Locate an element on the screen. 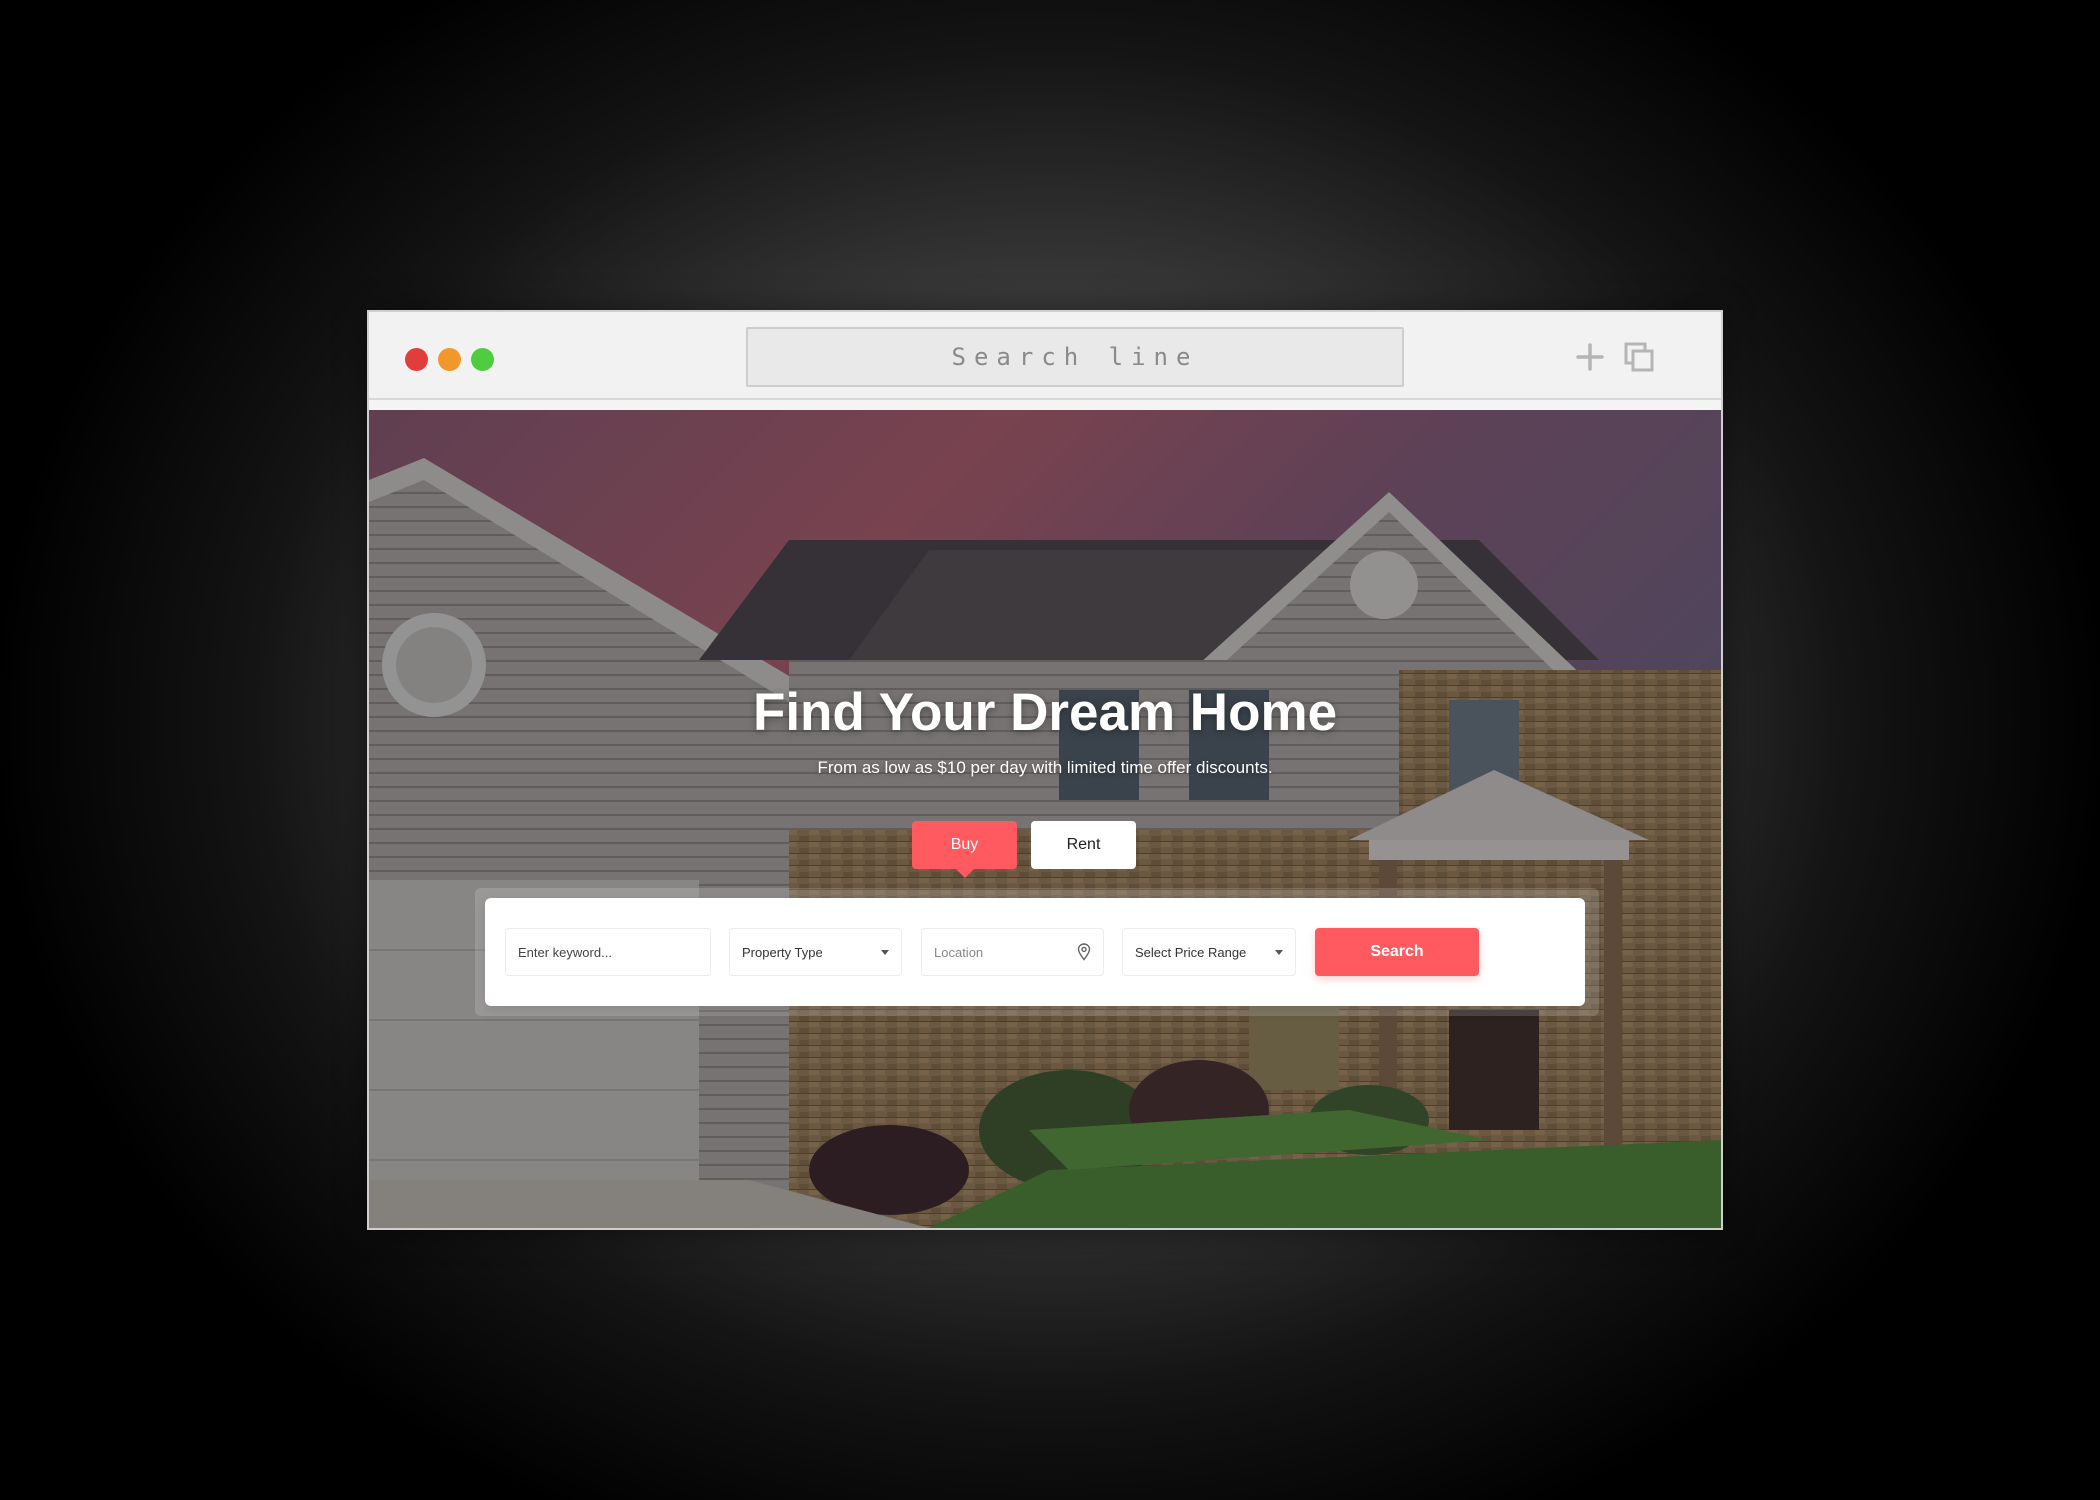 Image resolution: width=2100 pixels, height=1500 pixels. plus-icon is located at coordinates (1590, 357).